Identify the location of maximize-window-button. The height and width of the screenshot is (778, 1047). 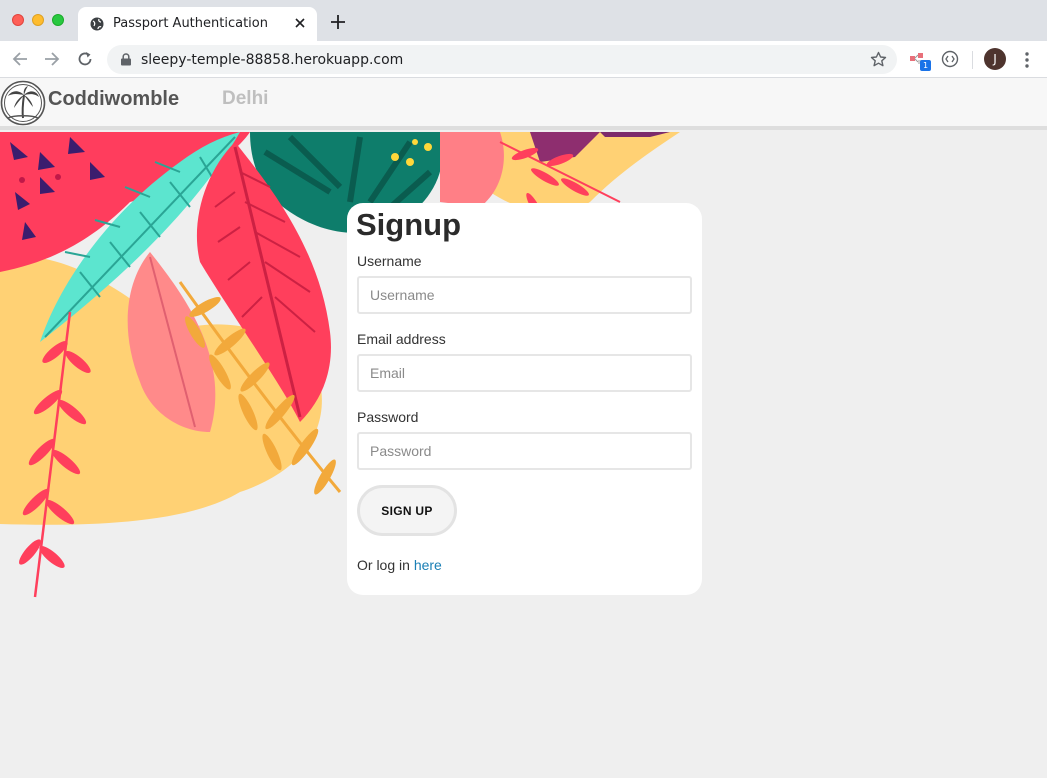
(58, 20).